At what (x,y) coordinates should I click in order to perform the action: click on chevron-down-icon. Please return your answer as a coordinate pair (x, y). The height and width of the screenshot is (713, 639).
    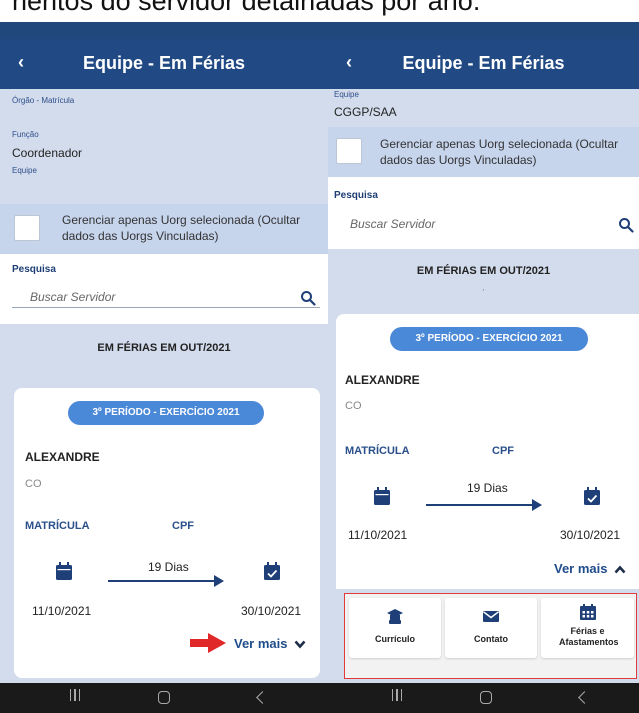
    Looking at the image, I should click on (300, 644).